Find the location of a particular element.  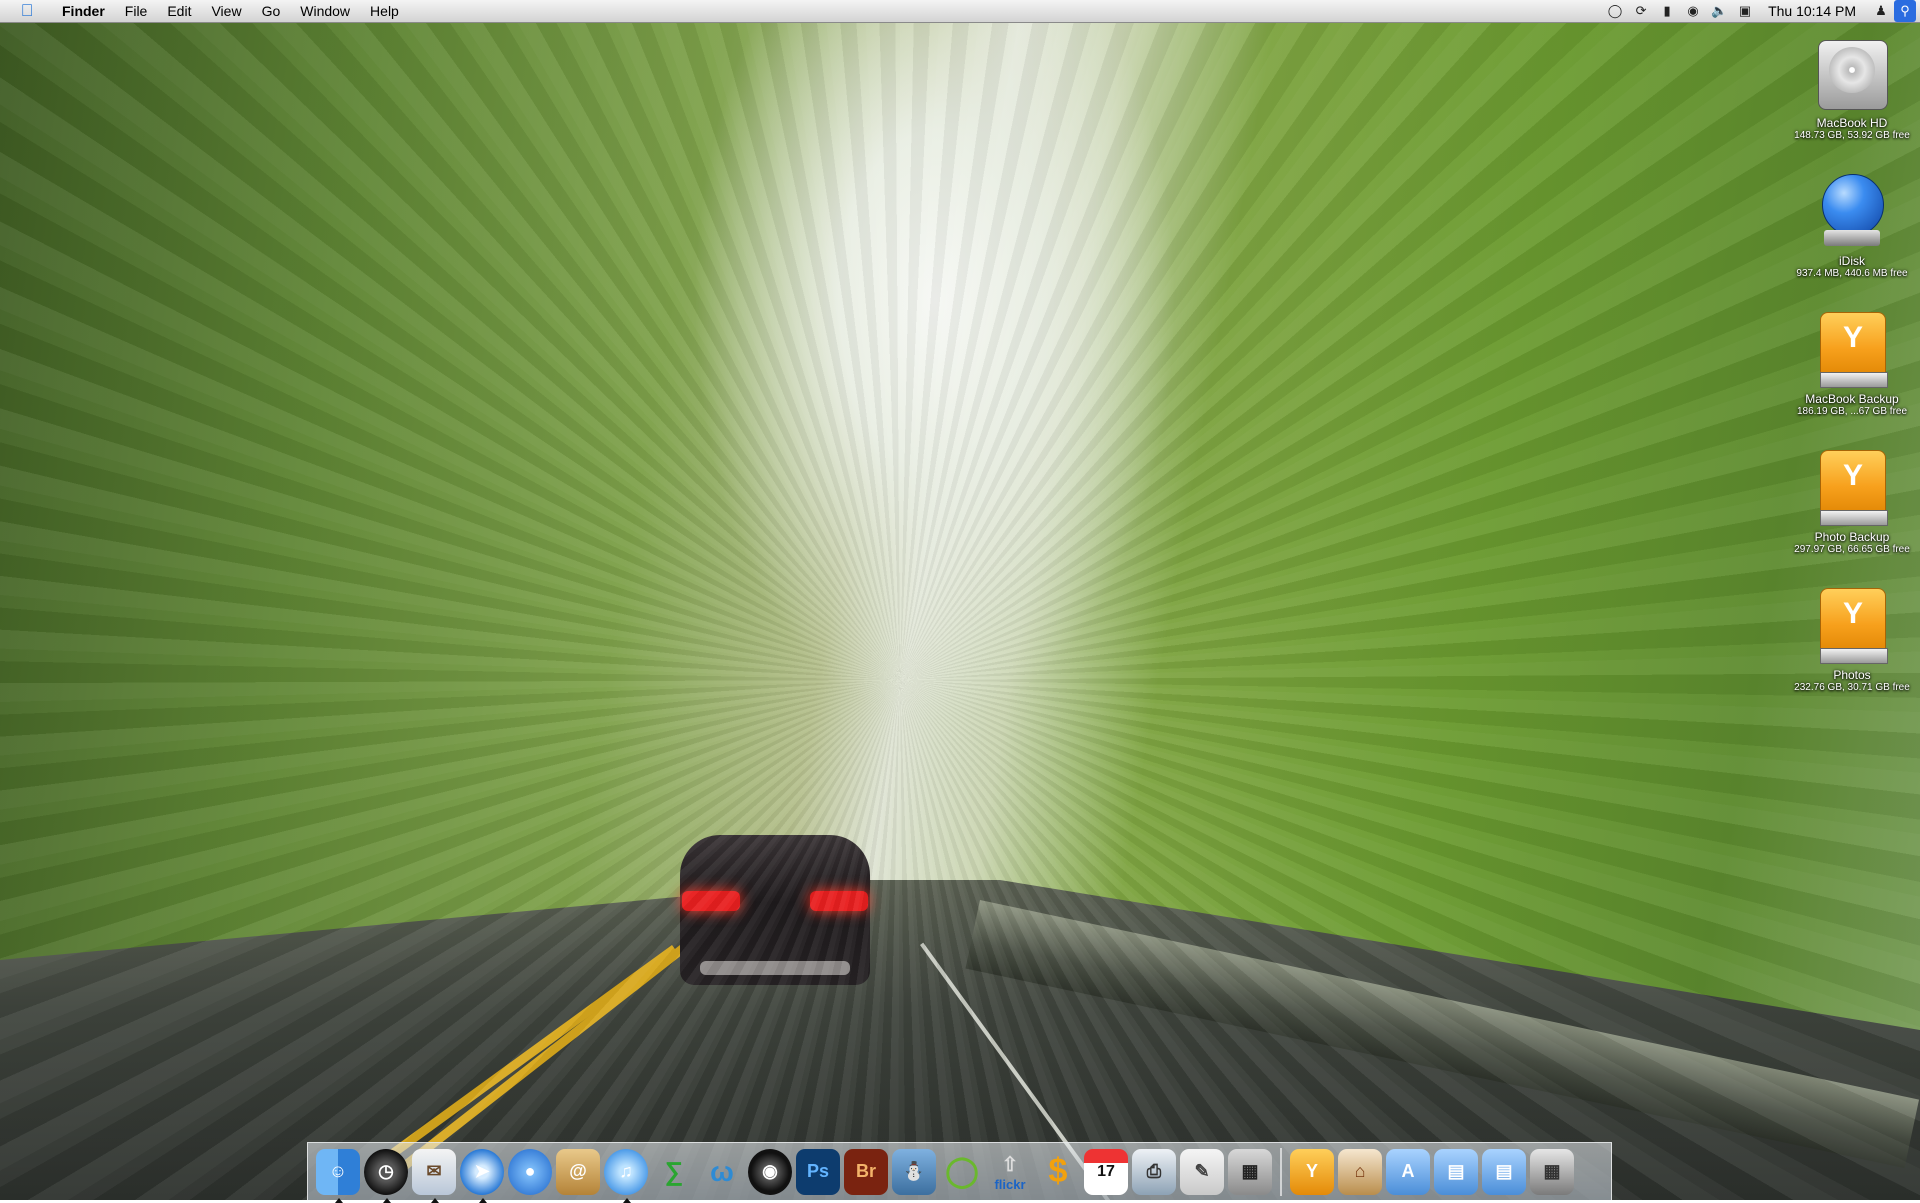

menu-help: Help is located at coordinates (384, 11).